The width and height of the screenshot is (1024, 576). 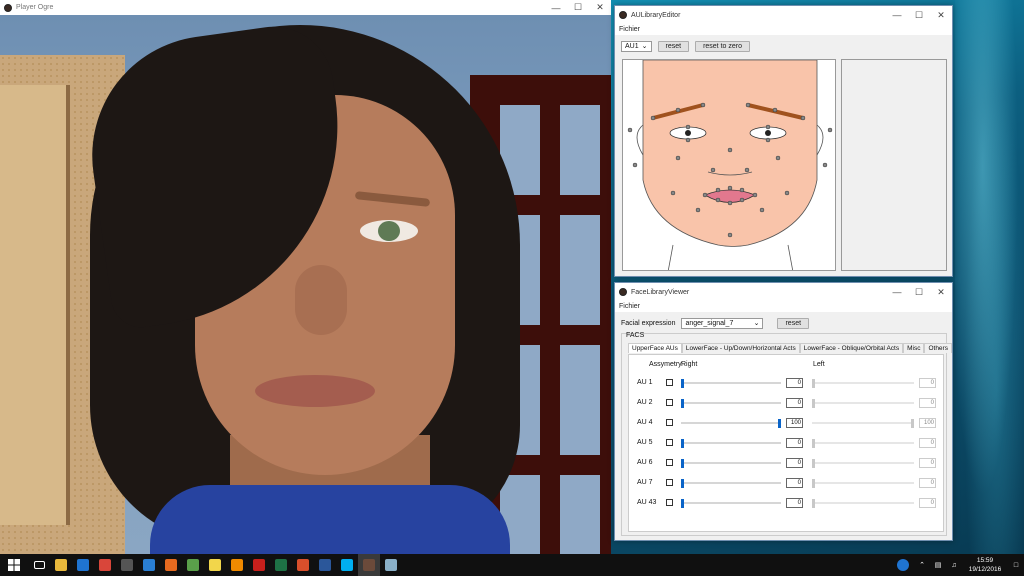 What do you see at coordinates (623, 292) in the screenshot?
I see `app-icon` at bounding box center [623, 292].